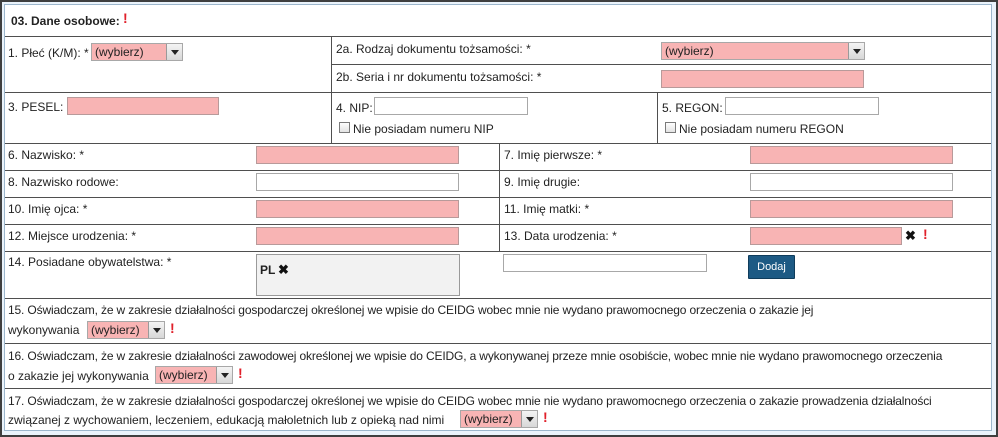 Image resolution: width=998 pixels, height=437 pixels. I want to click on imie-matki-label: 11. Imię matki: *, so click(547, 209).